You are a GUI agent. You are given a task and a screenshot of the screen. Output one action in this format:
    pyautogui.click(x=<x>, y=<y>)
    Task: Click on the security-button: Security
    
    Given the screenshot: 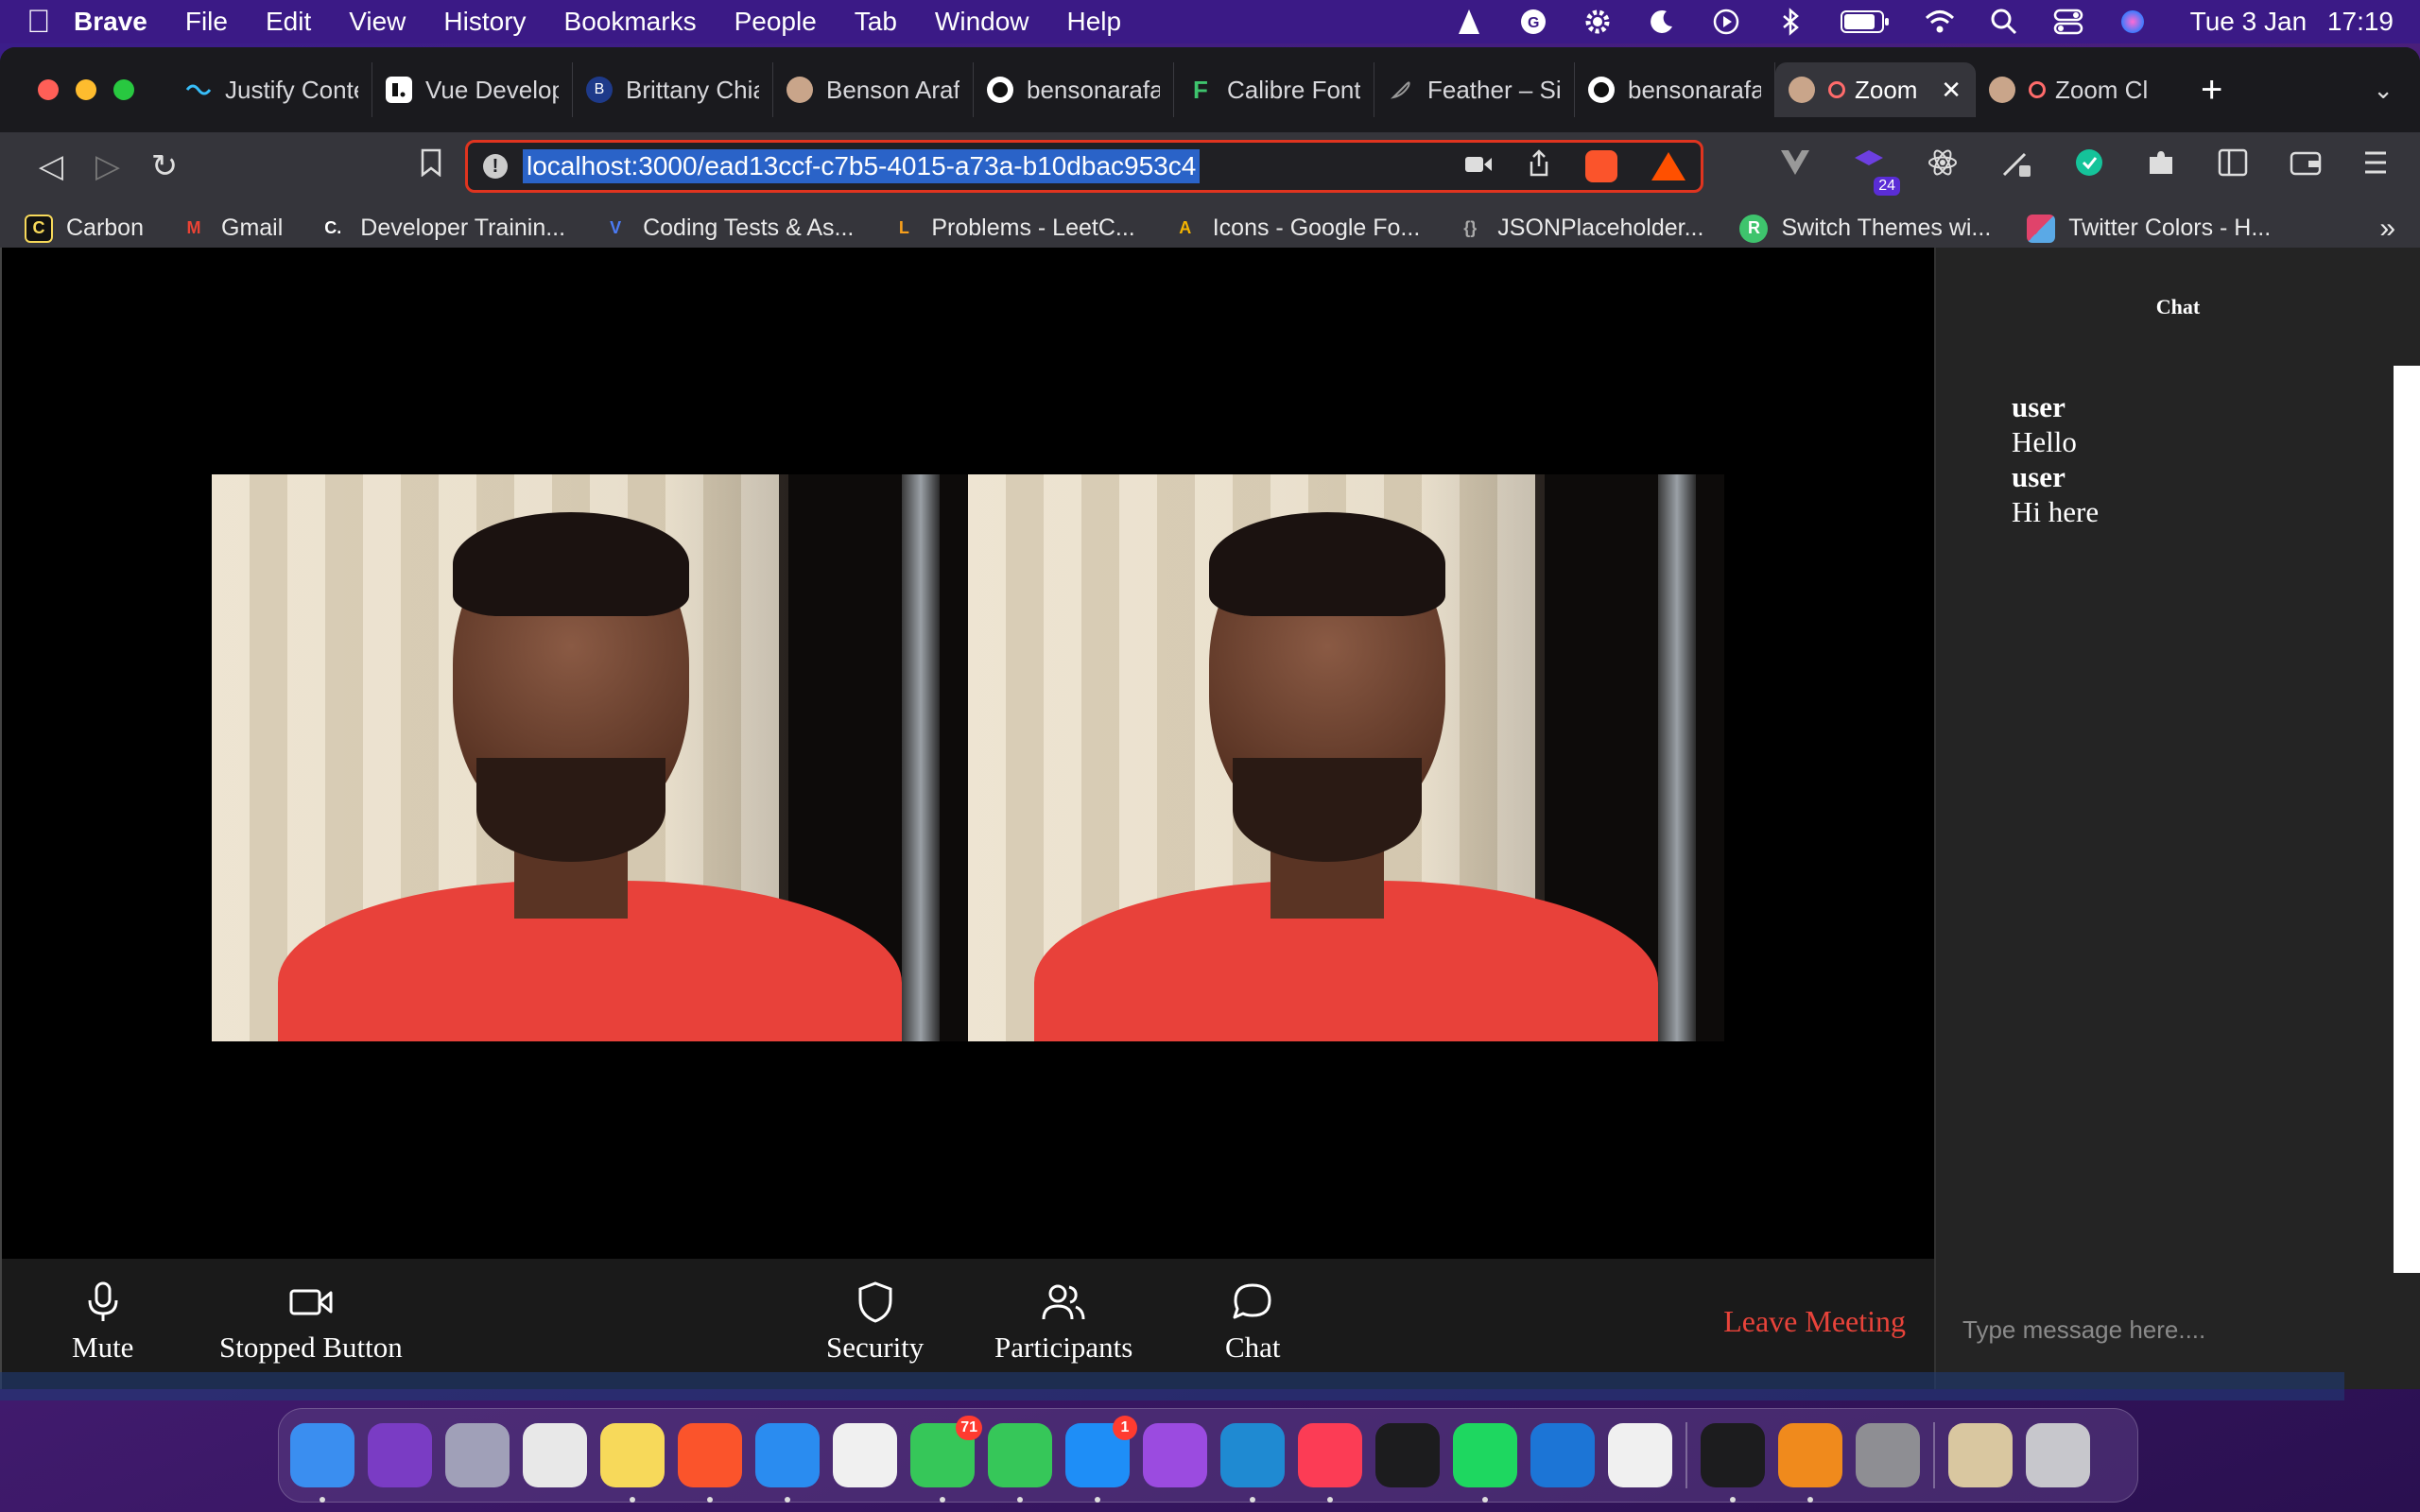 What is the action you would take?
    pyautogui.click(x=875, y=1322)
    